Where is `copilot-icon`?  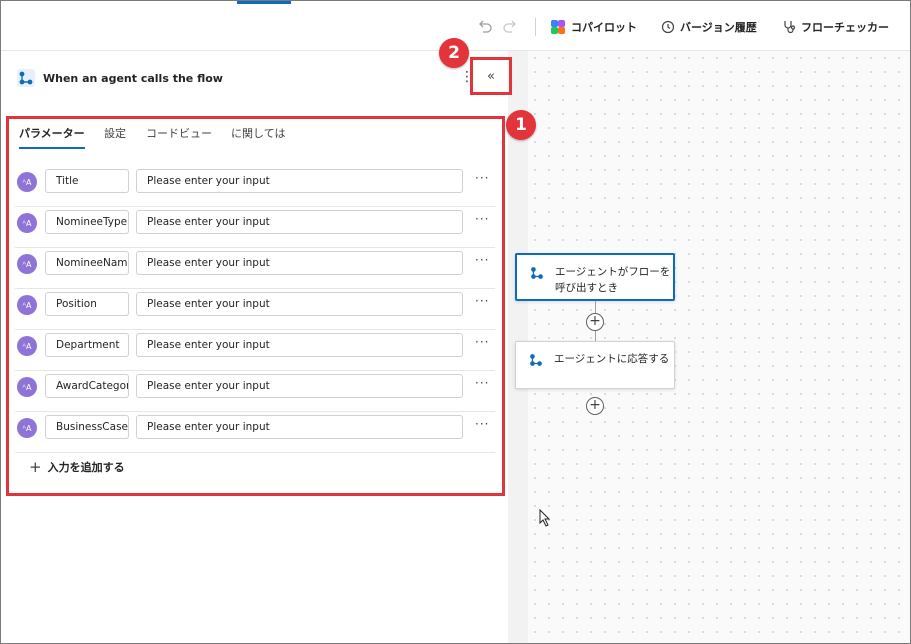
copilot-icon is located at coordinates (558, 27).